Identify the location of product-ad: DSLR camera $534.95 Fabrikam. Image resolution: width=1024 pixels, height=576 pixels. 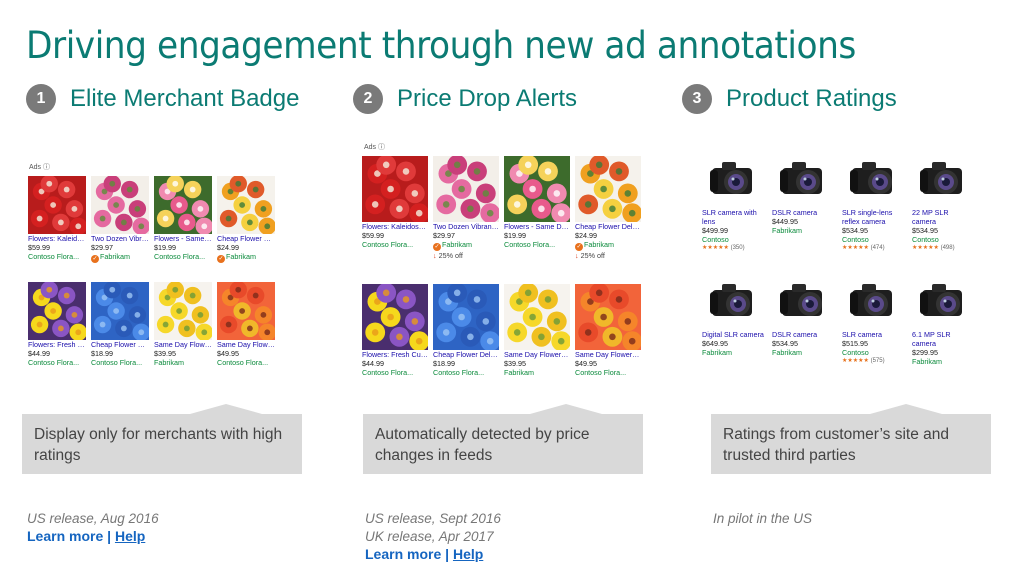
(803, 314).